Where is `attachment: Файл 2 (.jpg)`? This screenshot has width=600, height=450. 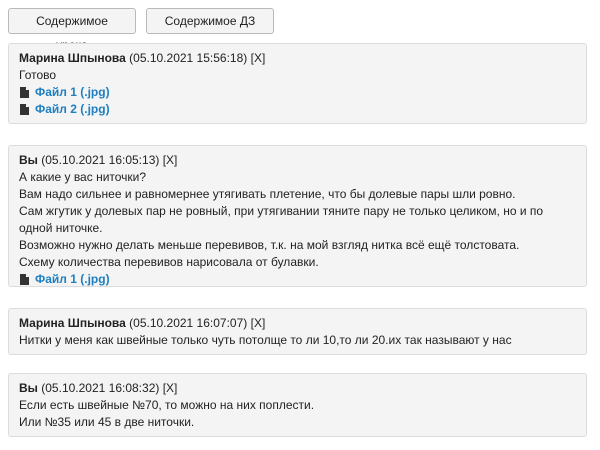 attachment: Файл 2 (.jpg) is located at coordinates (297, 109).